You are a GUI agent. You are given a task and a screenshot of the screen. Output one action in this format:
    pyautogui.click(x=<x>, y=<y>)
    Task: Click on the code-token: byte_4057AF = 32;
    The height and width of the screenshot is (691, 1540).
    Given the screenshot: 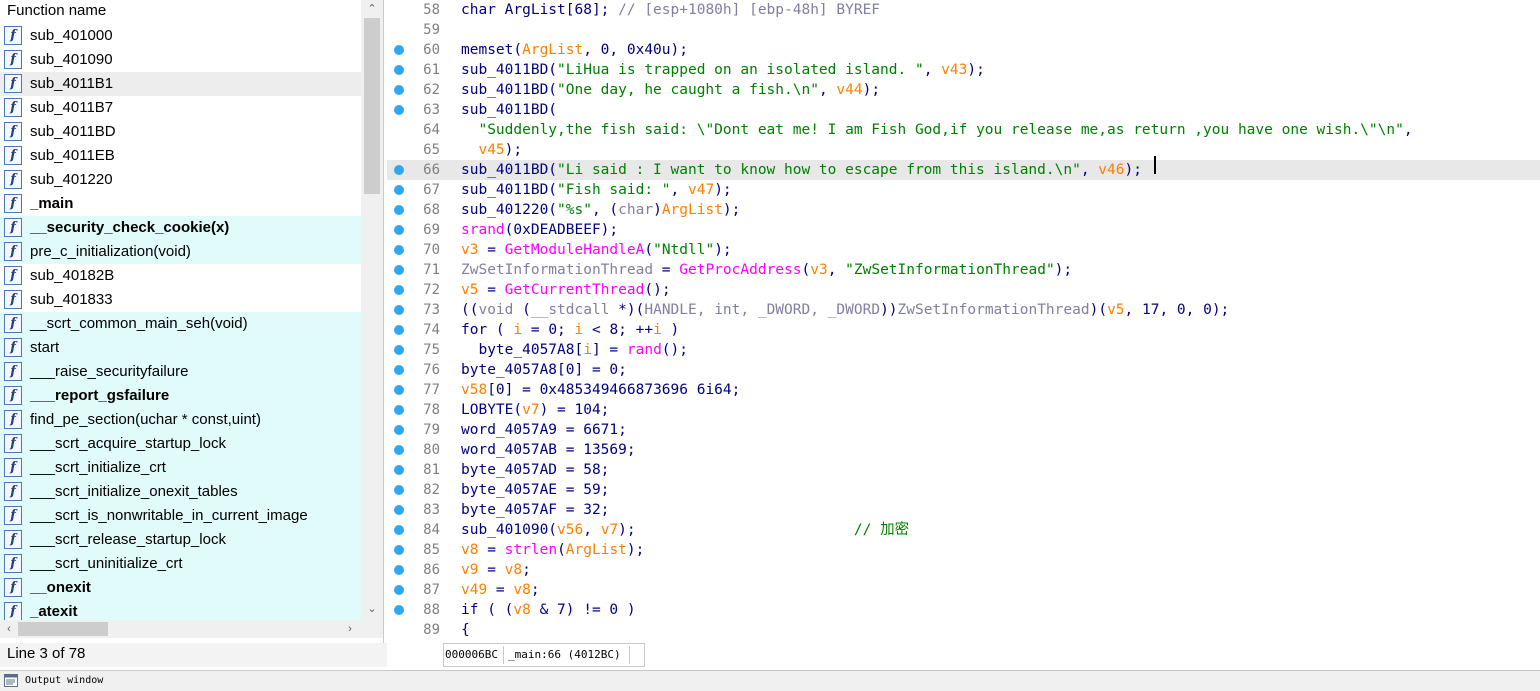 What is the action you would take?
    pyautogui.click(x=535, y=510)
    